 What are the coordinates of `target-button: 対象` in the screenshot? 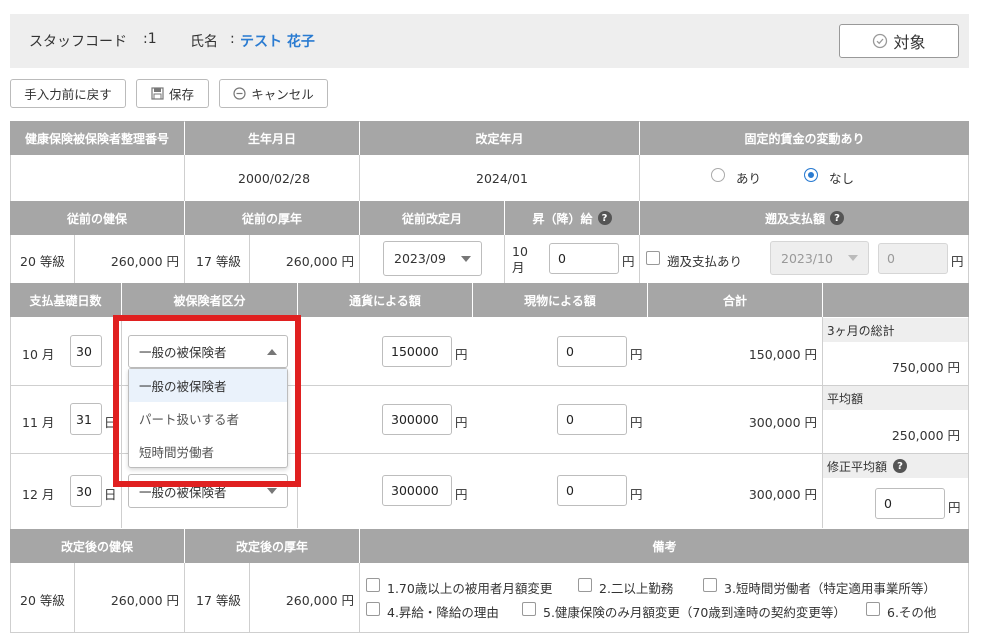 It's located at (899, 41).